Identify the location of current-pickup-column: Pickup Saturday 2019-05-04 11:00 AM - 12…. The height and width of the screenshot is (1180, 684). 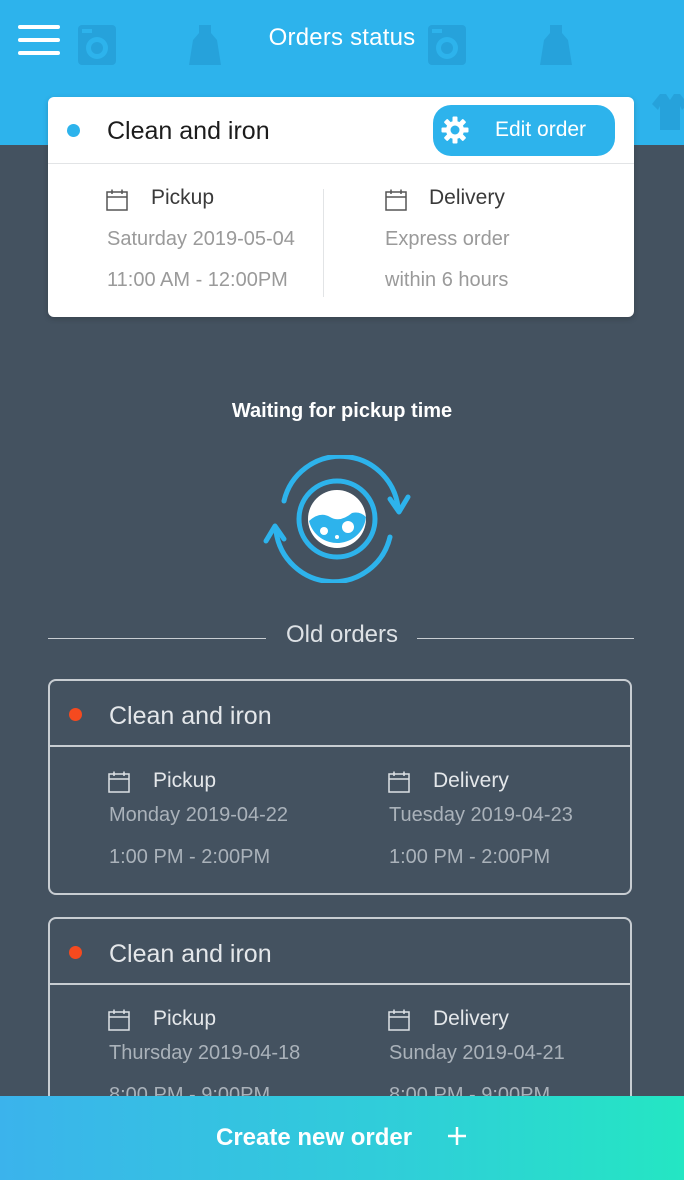
(185, 240).